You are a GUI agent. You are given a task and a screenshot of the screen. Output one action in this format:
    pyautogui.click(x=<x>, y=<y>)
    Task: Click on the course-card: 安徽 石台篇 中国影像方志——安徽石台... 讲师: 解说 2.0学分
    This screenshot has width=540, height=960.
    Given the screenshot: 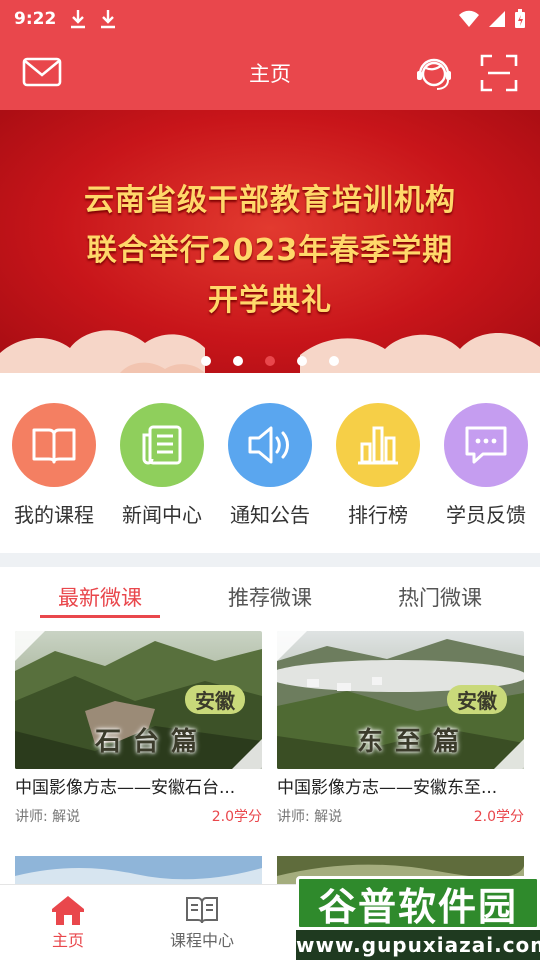 What is the action you would take?
    pyautogui.click(x=138, y=728)
    